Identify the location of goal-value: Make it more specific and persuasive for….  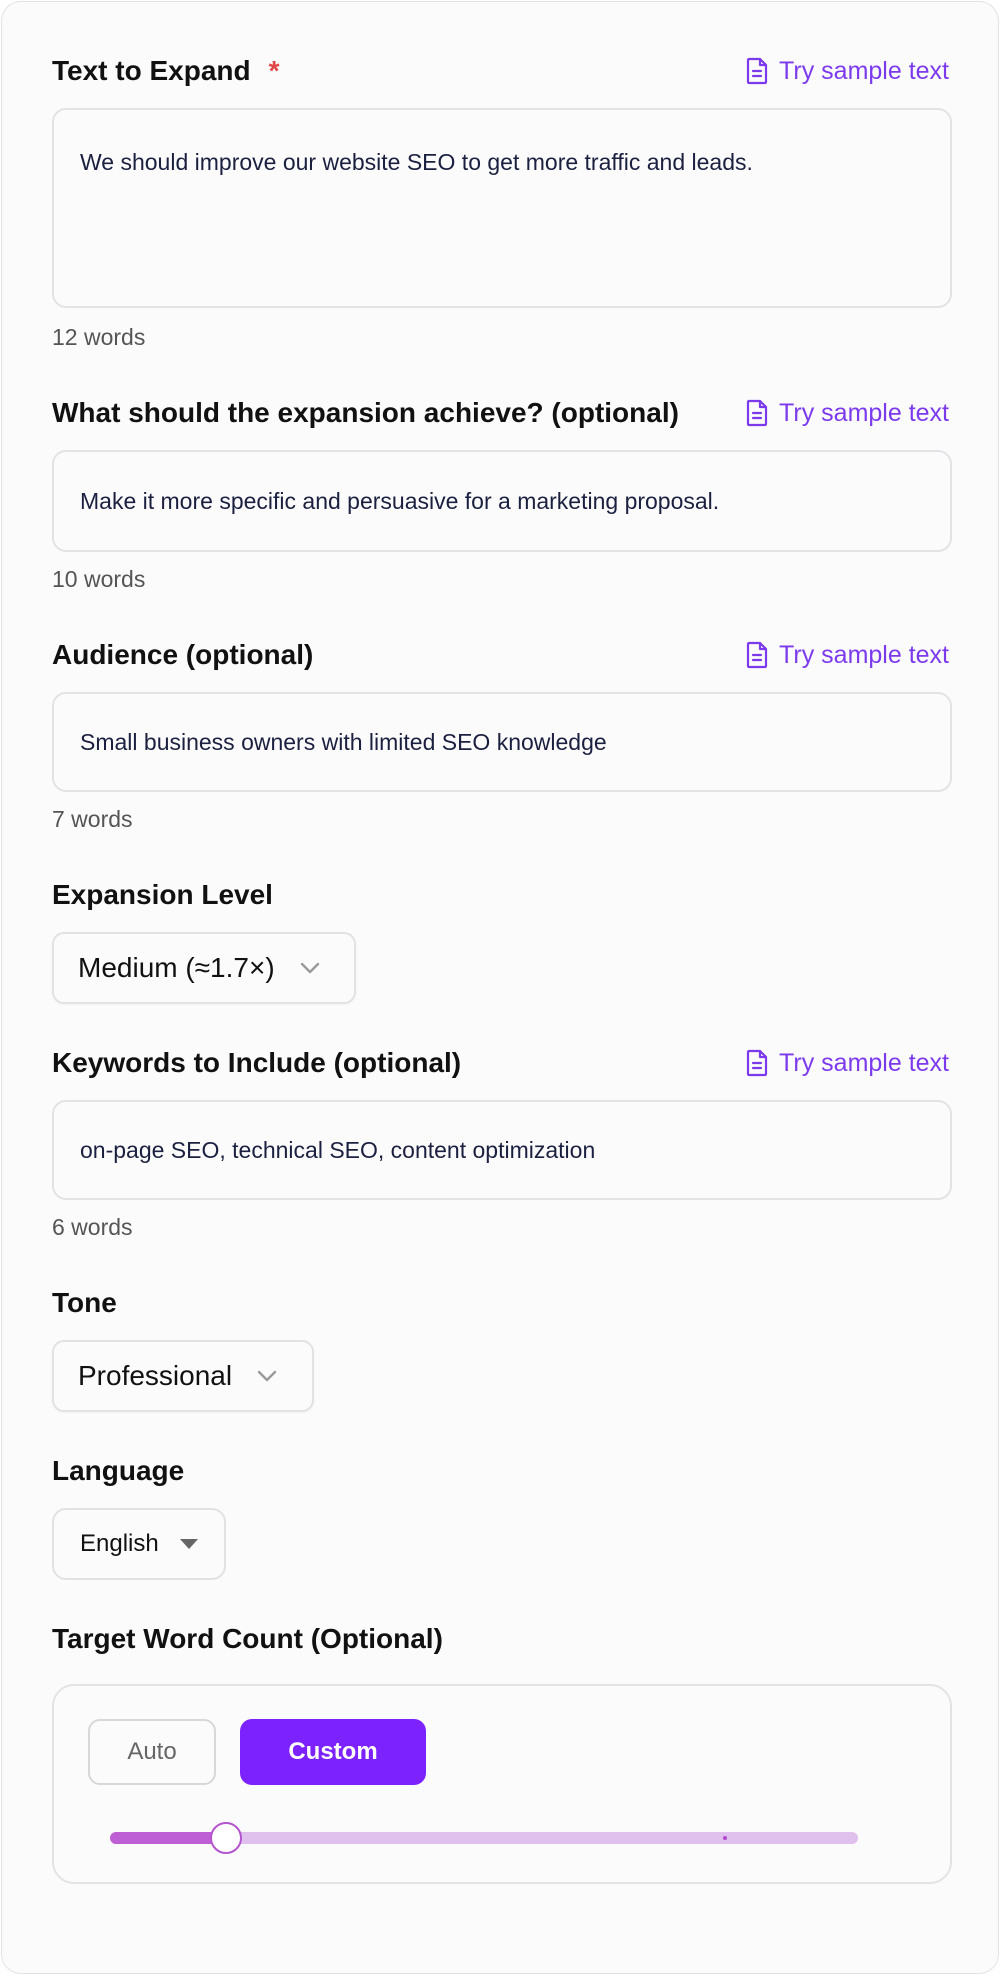
(400, 501).